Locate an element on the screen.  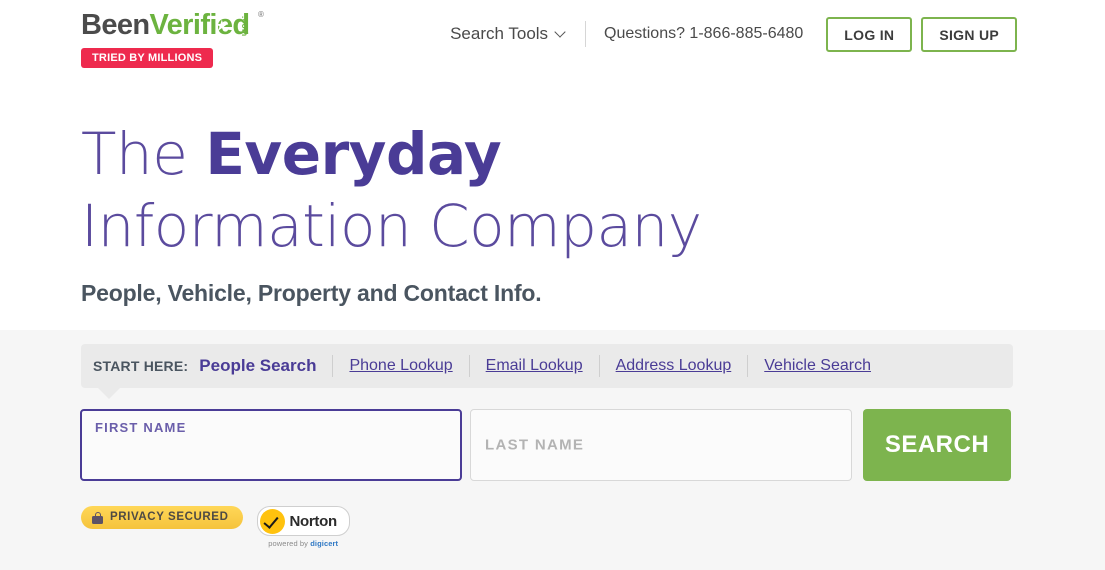
privacy-secured-label: PRIVACY SECURED is located at coordinates (169, 516).